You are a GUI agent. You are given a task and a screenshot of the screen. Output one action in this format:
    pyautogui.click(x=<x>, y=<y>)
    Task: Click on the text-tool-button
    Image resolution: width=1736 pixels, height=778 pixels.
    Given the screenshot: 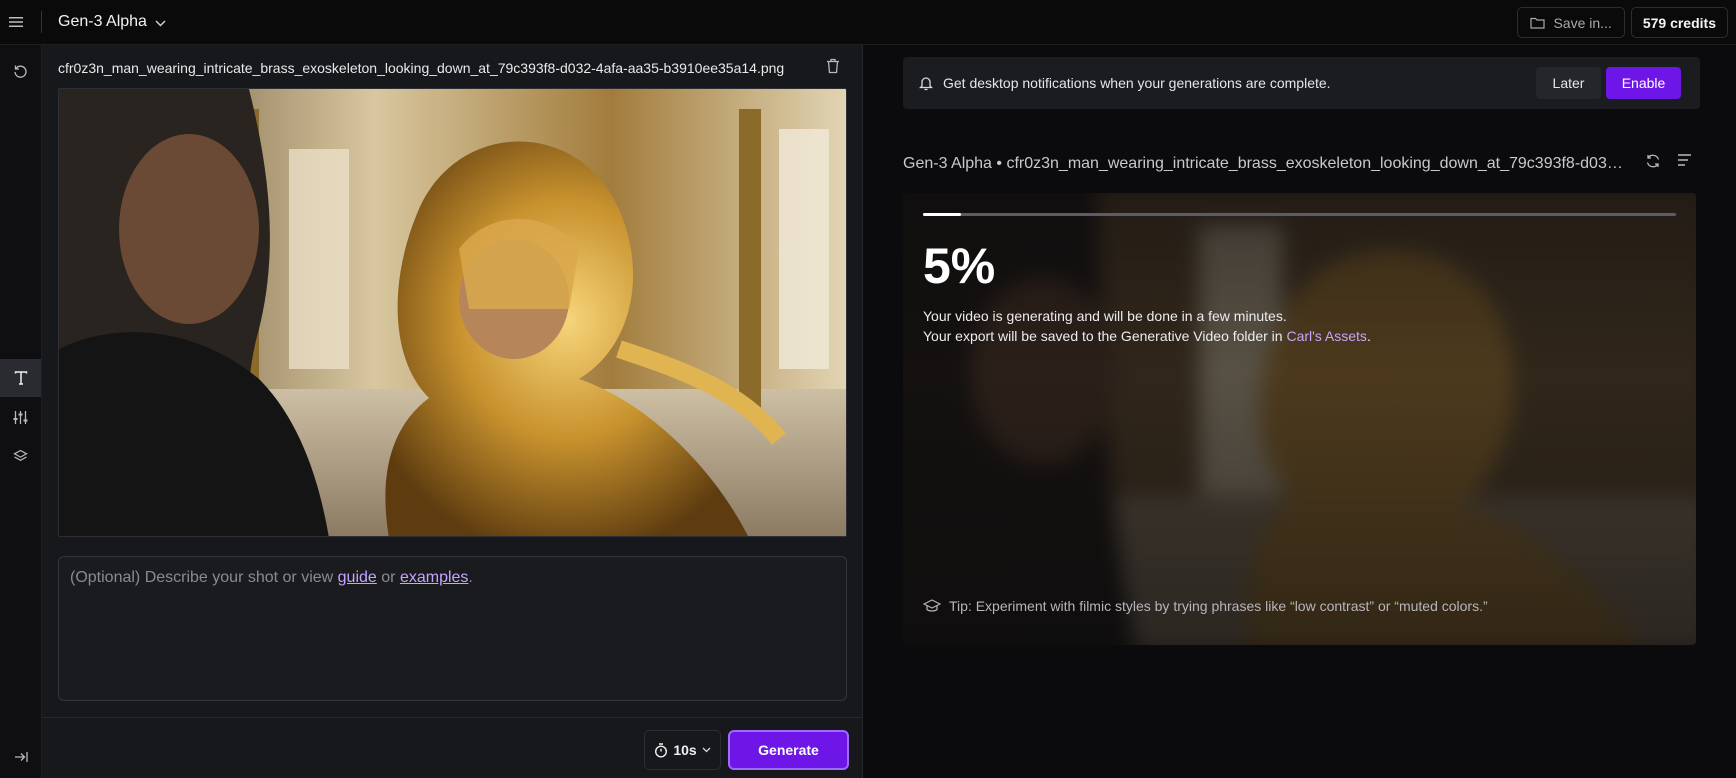 What is the action you would take?
    pyautogui.click(x=20, y=378)
    